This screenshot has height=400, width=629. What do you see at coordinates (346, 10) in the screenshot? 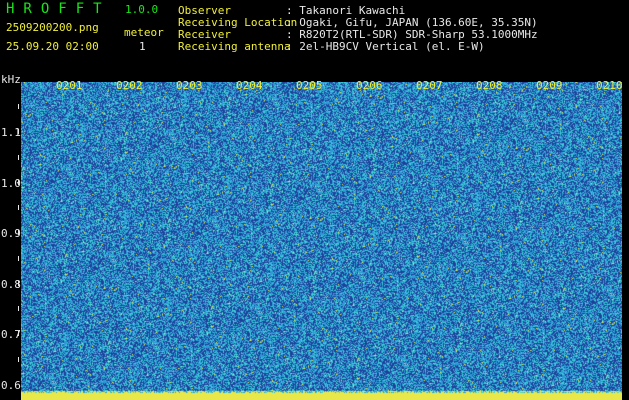
I see `info-value: : Takanori Kawachi` at bounding box center [346, 10].